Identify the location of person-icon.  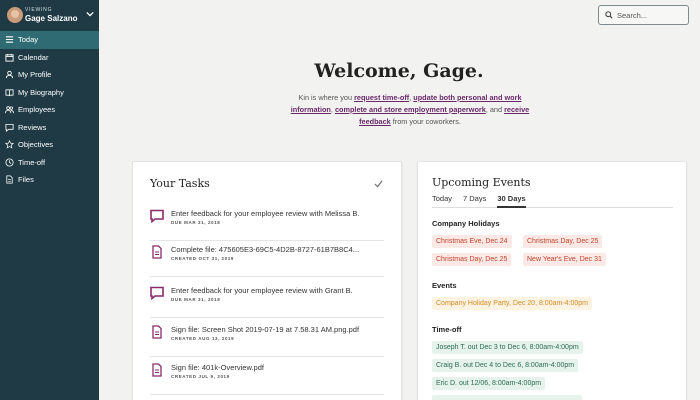
(9, 75).